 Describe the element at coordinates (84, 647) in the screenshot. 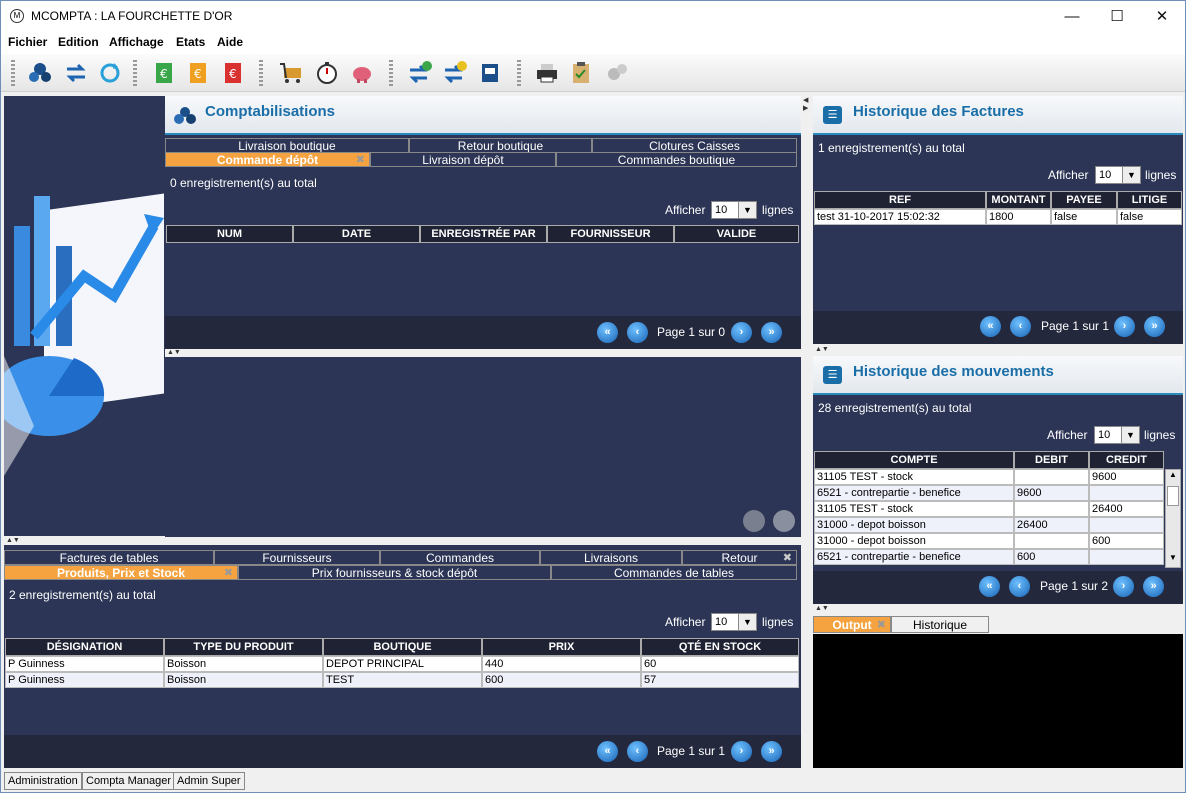

I see `column-header-designation: DÉSIGNATION` at that location.